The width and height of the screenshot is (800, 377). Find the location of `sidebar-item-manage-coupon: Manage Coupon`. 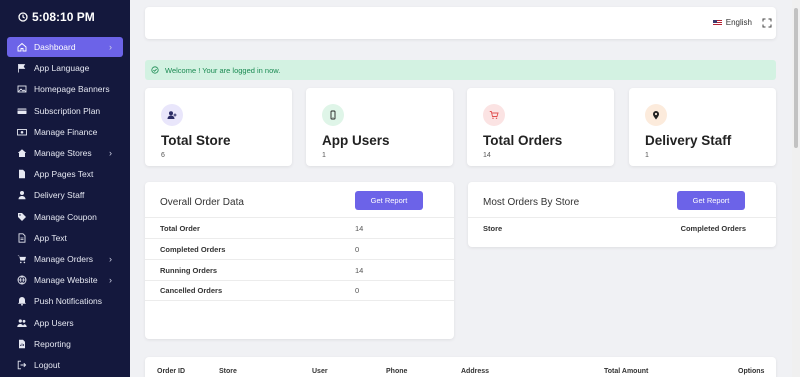

sidebar-item-manage-coupon: Manage Coupon is located at coordinates (65, 217).